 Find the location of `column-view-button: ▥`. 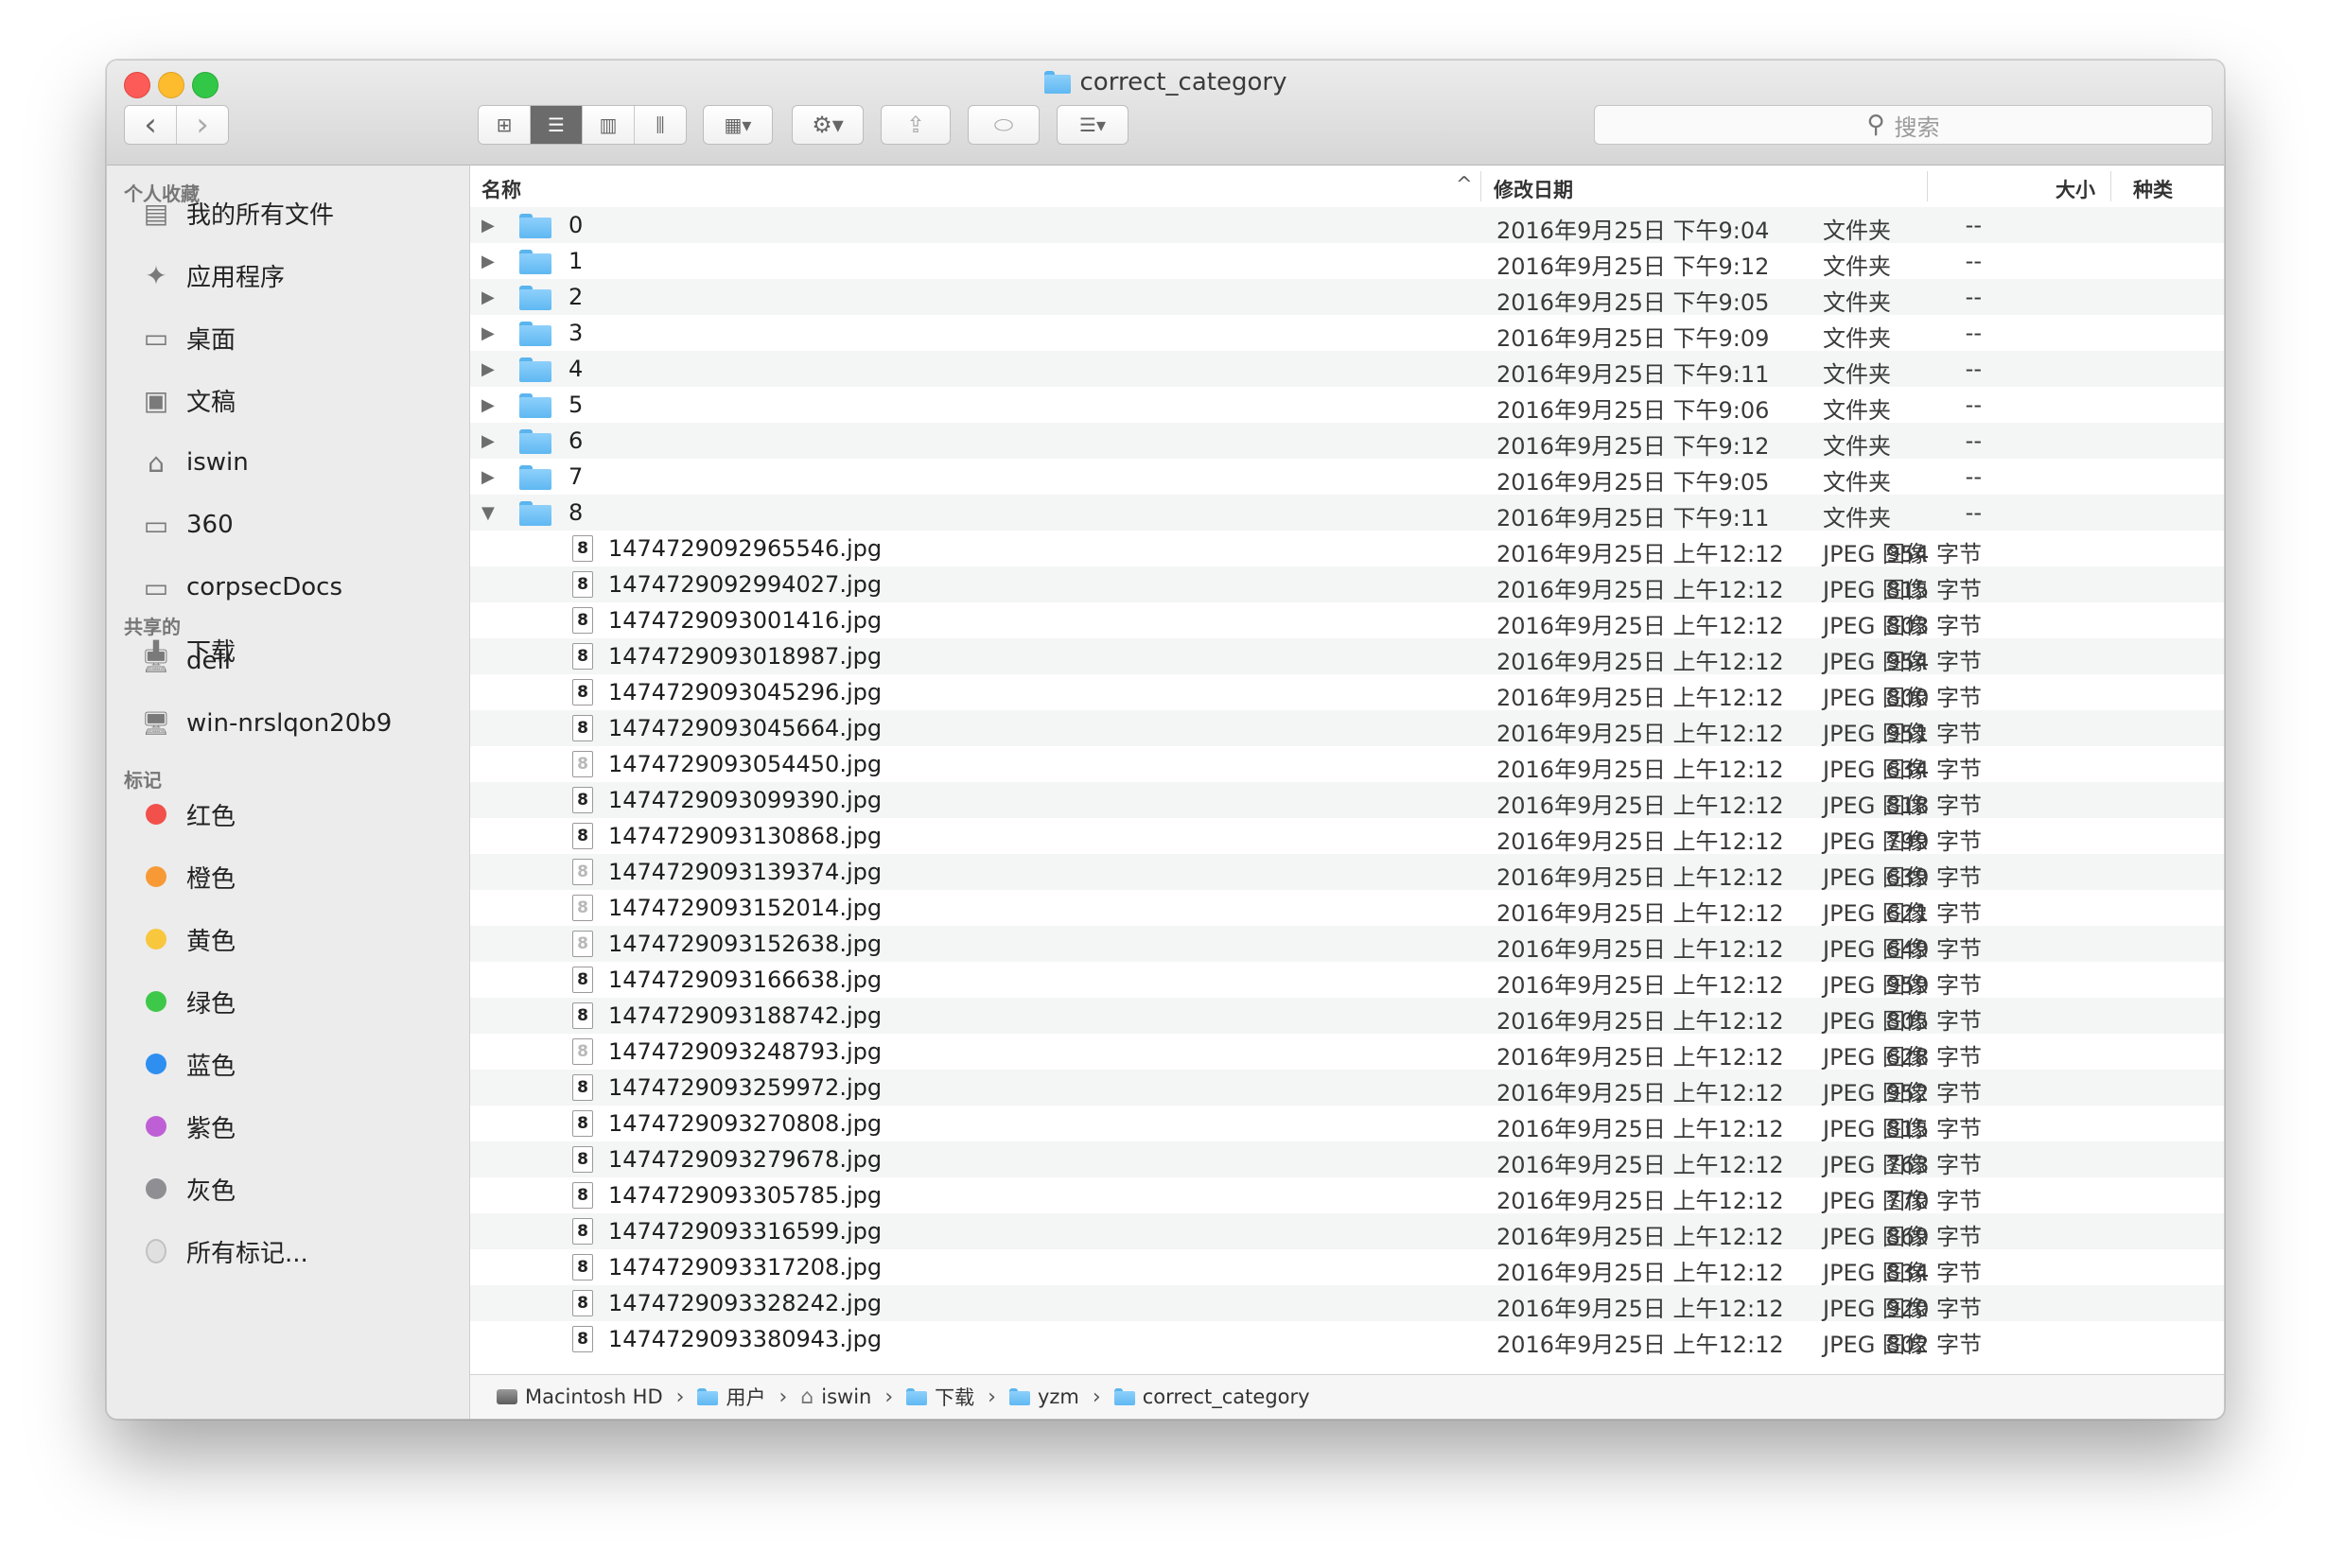

column-view-button: ▥ is located at coordinates (609, 125).